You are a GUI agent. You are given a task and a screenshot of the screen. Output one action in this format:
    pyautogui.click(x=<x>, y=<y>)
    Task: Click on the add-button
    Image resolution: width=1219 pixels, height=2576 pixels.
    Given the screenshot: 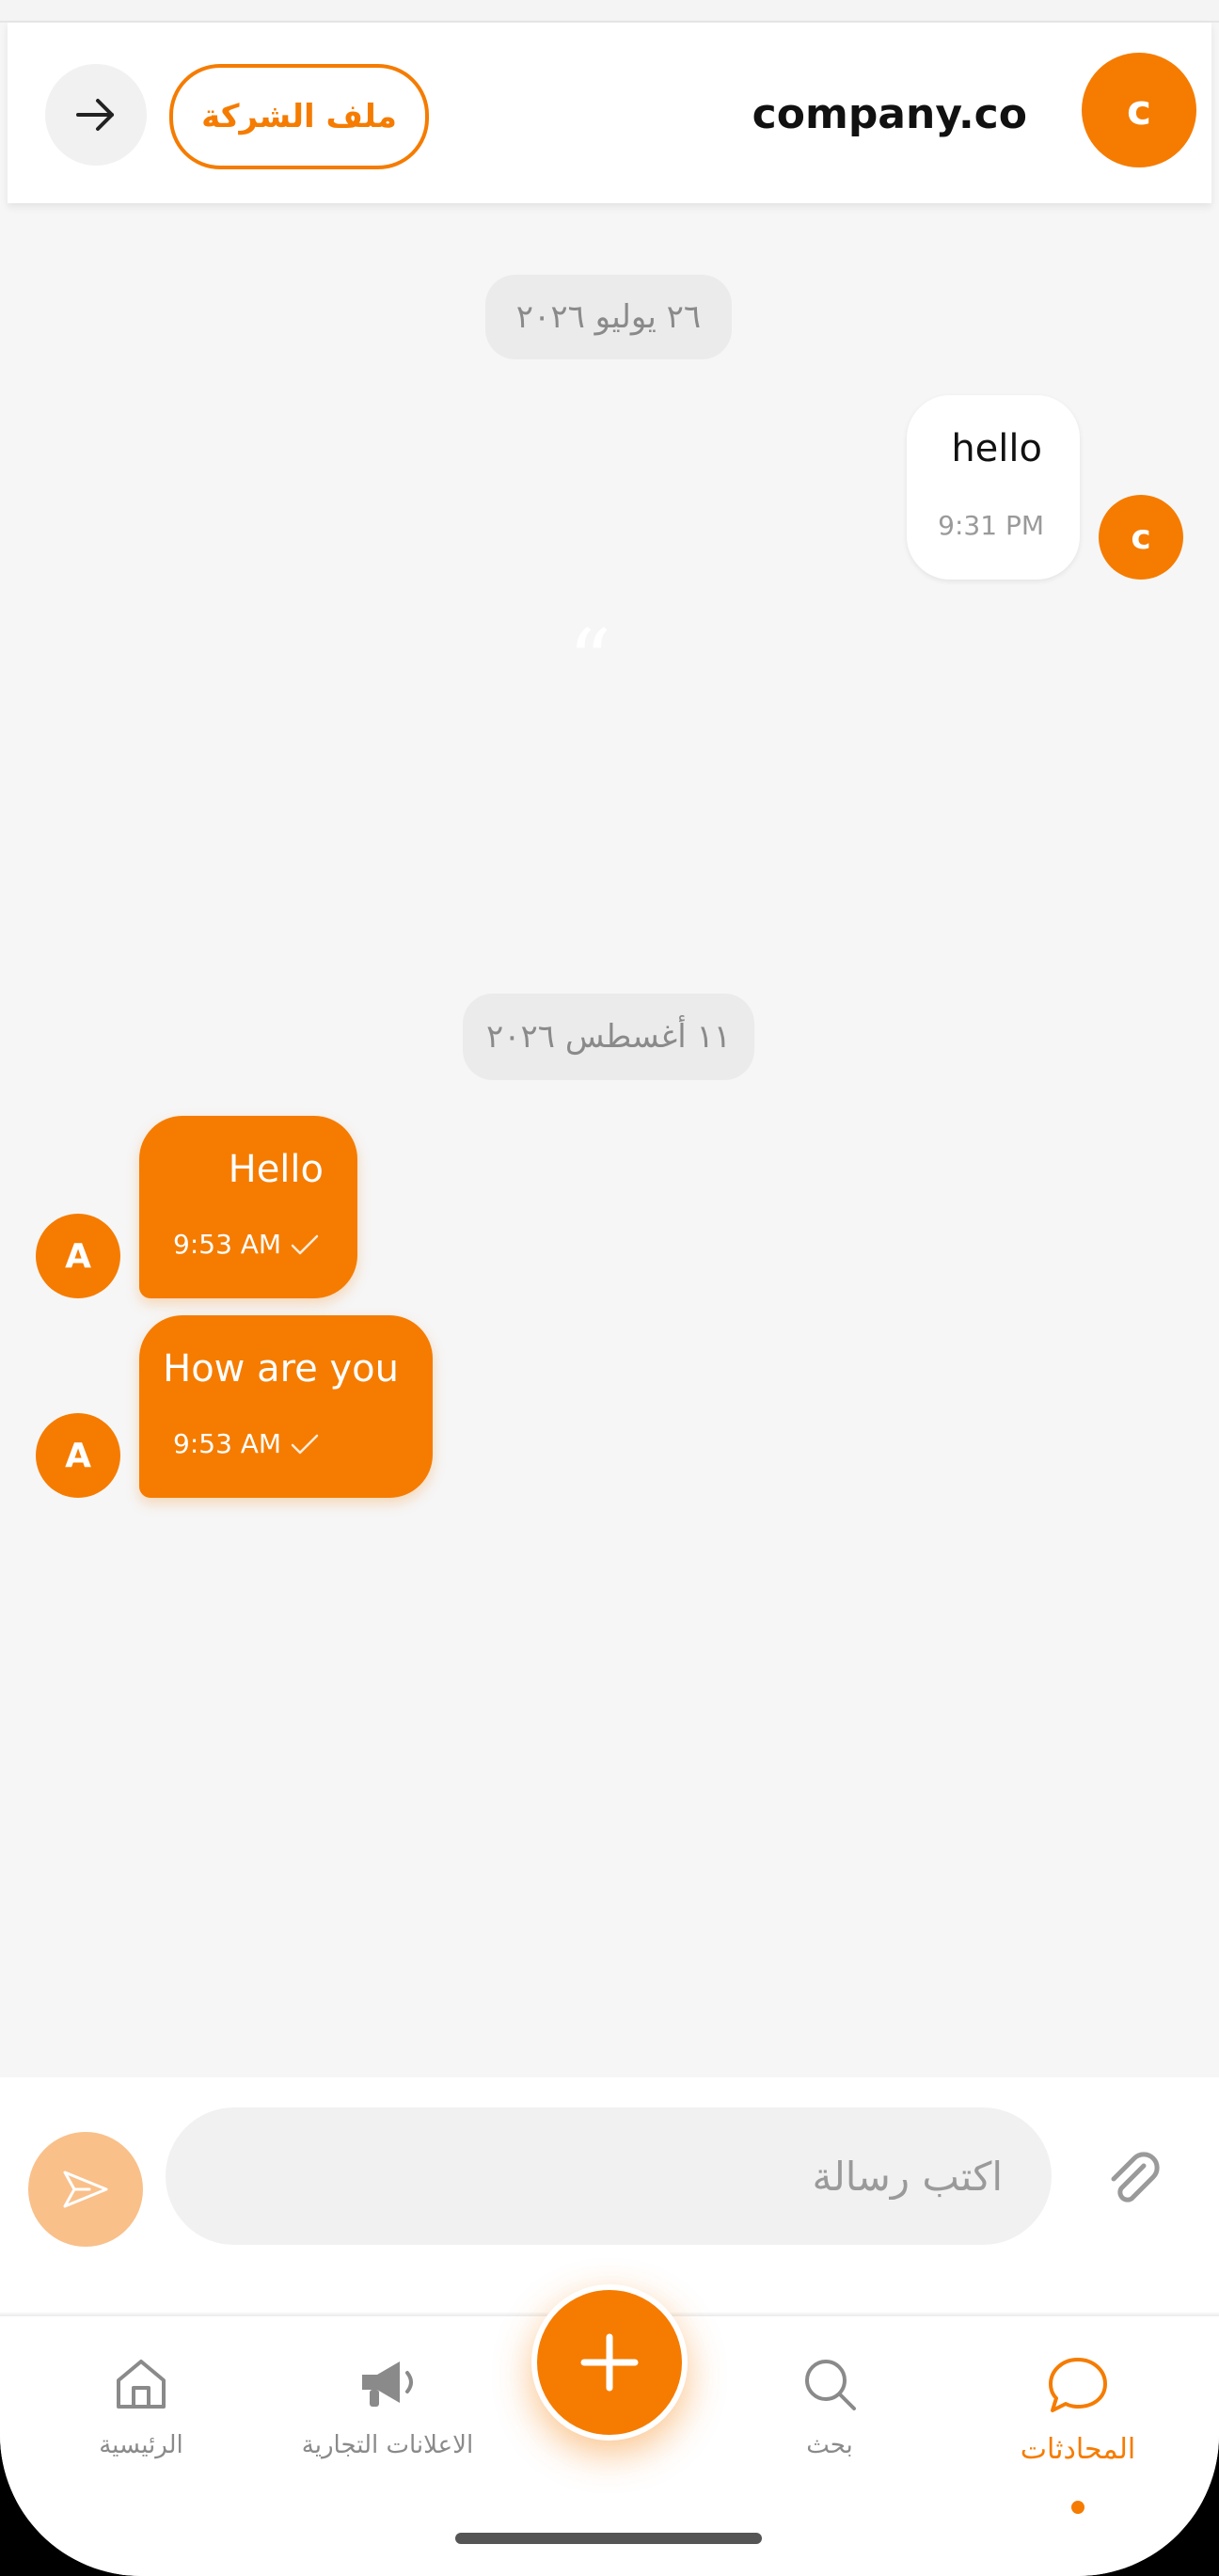 What is the action you would take?
    pyautogui.click(x=609, y=2362)
    